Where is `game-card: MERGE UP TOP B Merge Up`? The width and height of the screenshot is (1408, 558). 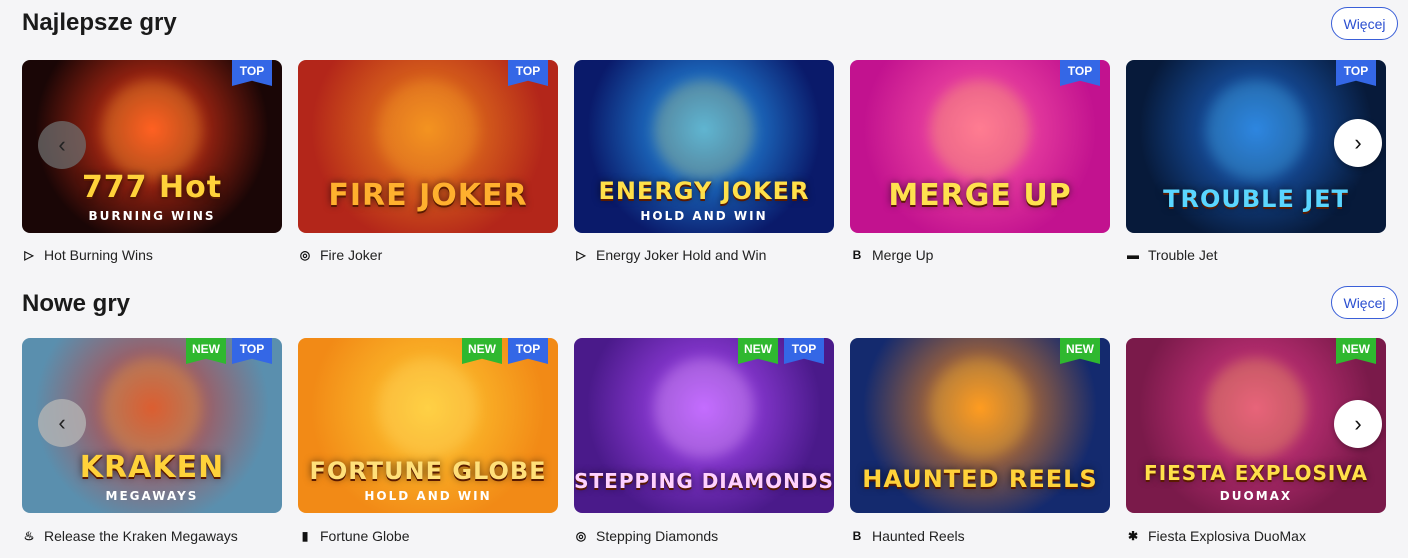 game-card: MERGE UP TOP B Merge Up is located at coordinates (980, 161).